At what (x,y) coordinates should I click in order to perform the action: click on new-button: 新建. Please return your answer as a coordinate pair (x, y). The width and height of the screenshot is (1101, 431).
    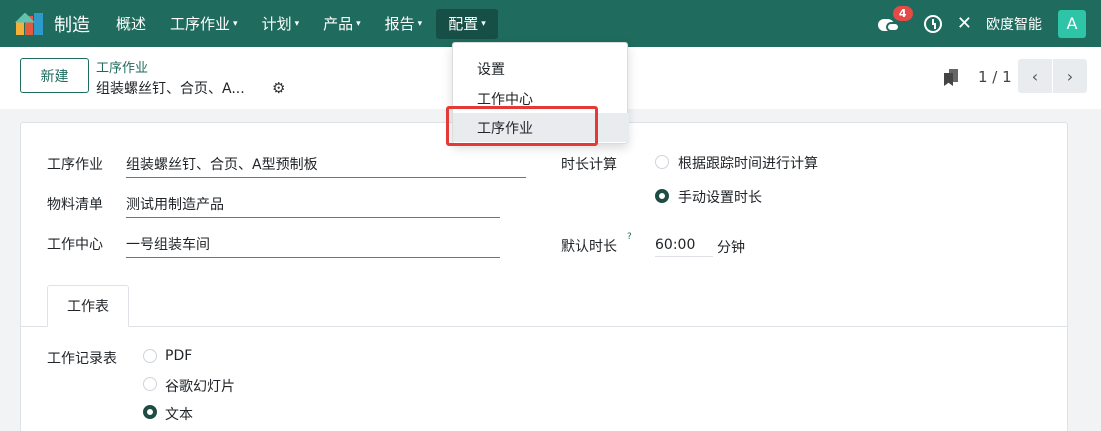
    Looking at the image, I should click on (54, 75).